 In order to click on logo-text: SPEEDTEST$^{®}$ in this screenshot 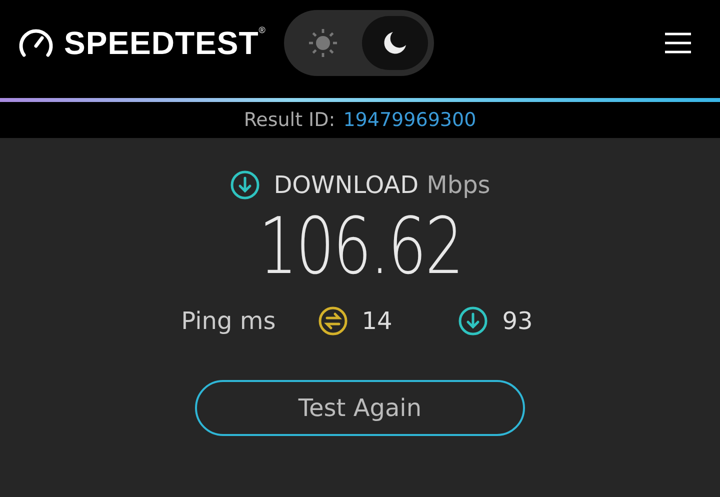, I will do `click(165, 43)`.